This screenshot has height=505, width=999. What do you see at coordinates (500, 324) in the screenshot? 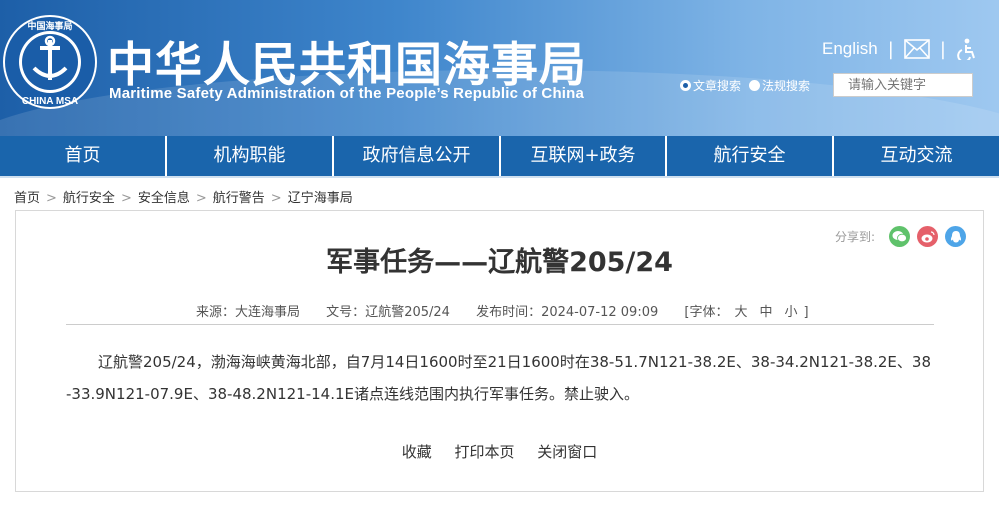
I see `meta-divider` at bounding box center [500, 324].